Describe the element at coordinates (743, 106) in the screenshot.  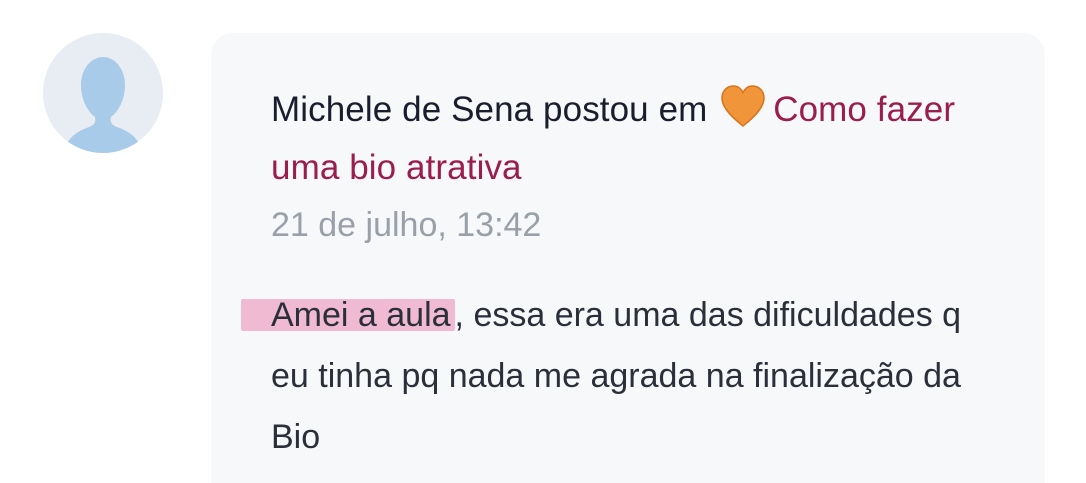
I see `orange-heart-icon` at that location.